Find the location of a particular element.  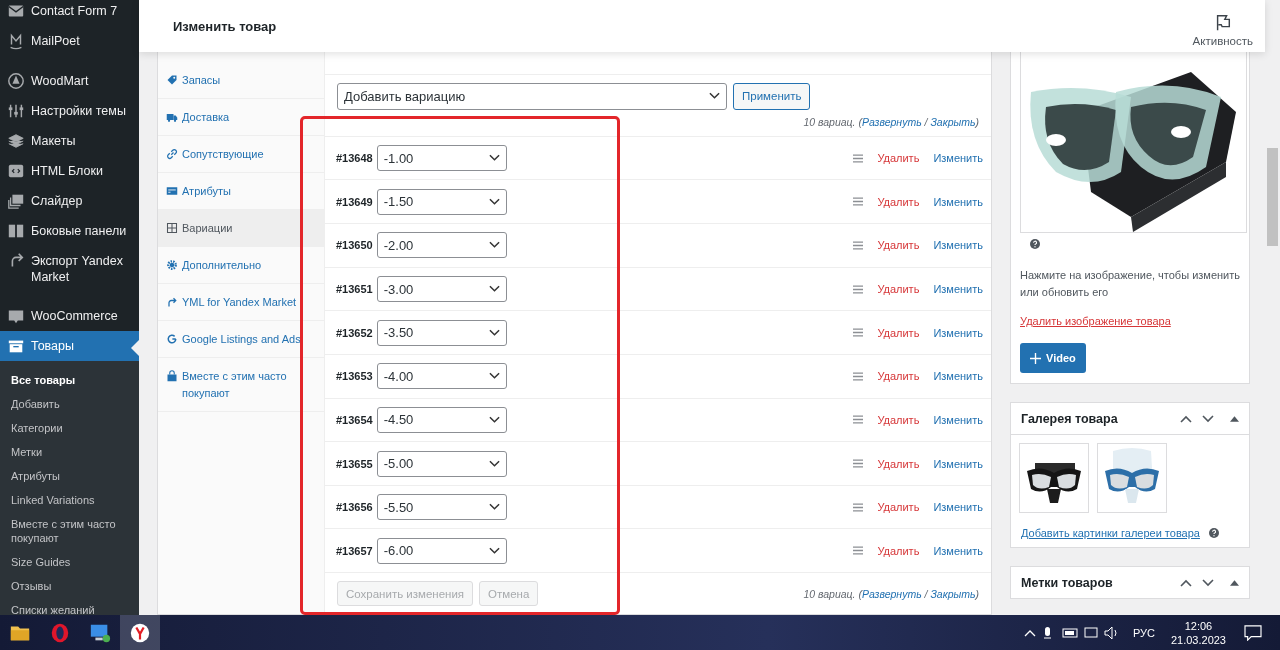

variation-count-text: 10 вариац. (Развернуть / Закрыть) is located at coordinates (891, 593).